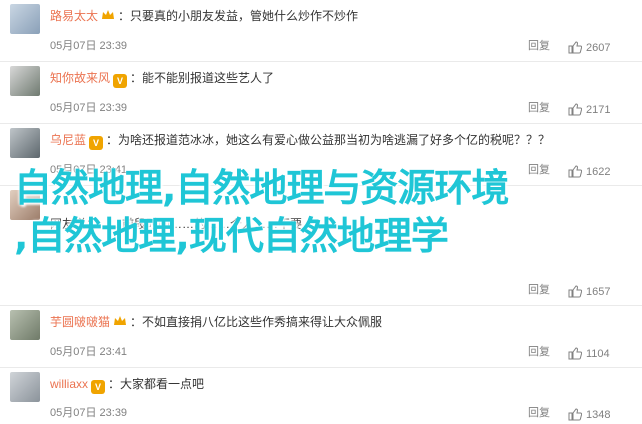 The height and width of the screenshot is (424, 642). I want to click on username: 知你故来风, so click(80, 78).